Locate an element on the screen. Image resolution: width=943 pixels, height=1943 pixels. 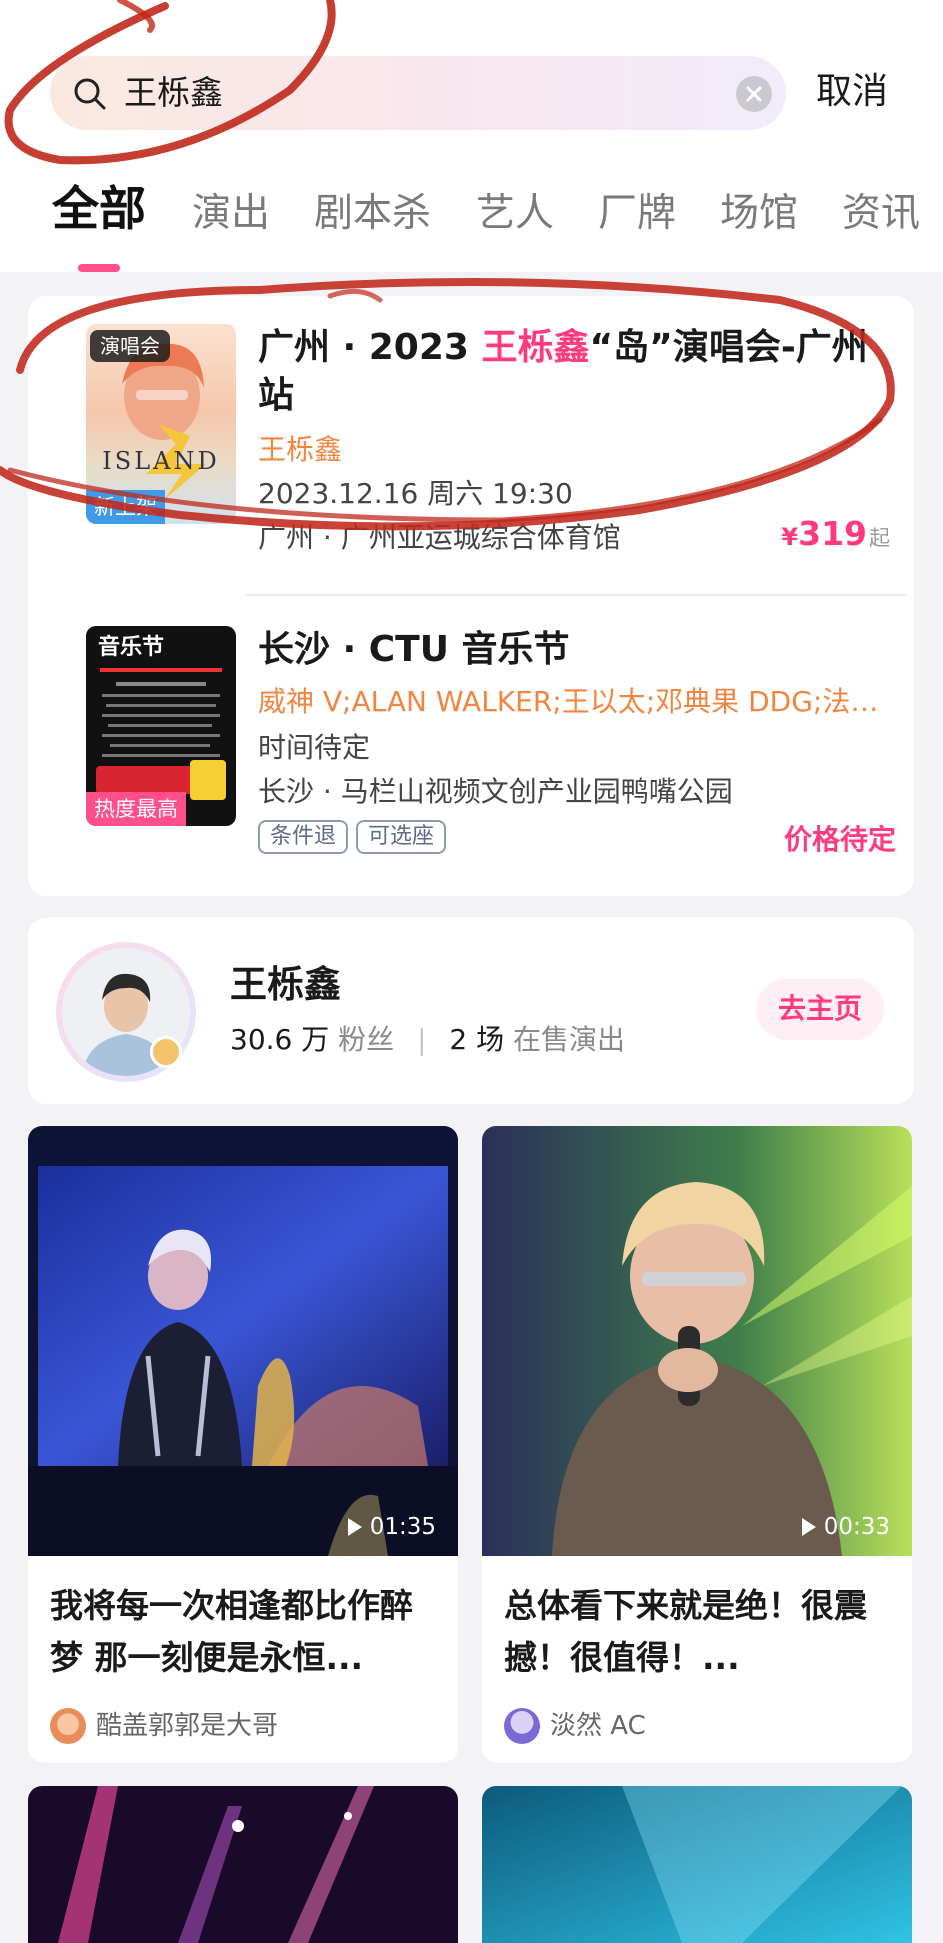
hot-badge: 热度最高 is located at coordinates (136, 809).